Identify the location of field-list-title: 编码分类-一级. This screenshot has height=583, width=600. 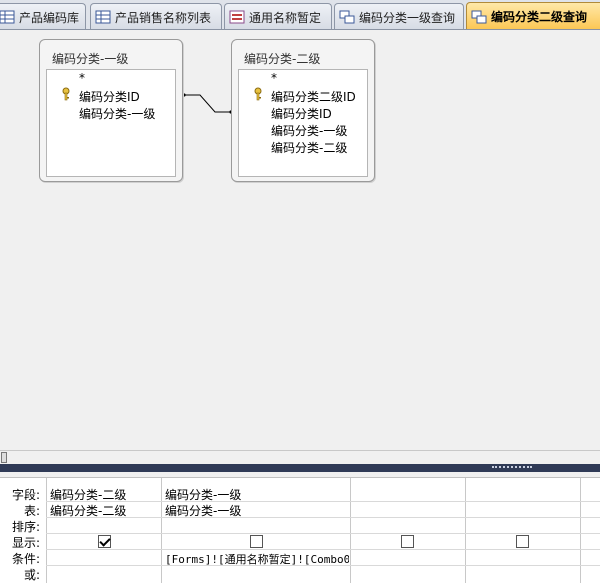
(90, 59).